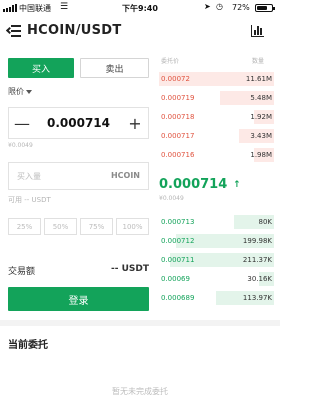 Image resolution: width=320 pixels, height=400 pixels. Describe the element at coordinates (24, 226) in the screenshot. I see `percent-25-button: 25%` at that location.